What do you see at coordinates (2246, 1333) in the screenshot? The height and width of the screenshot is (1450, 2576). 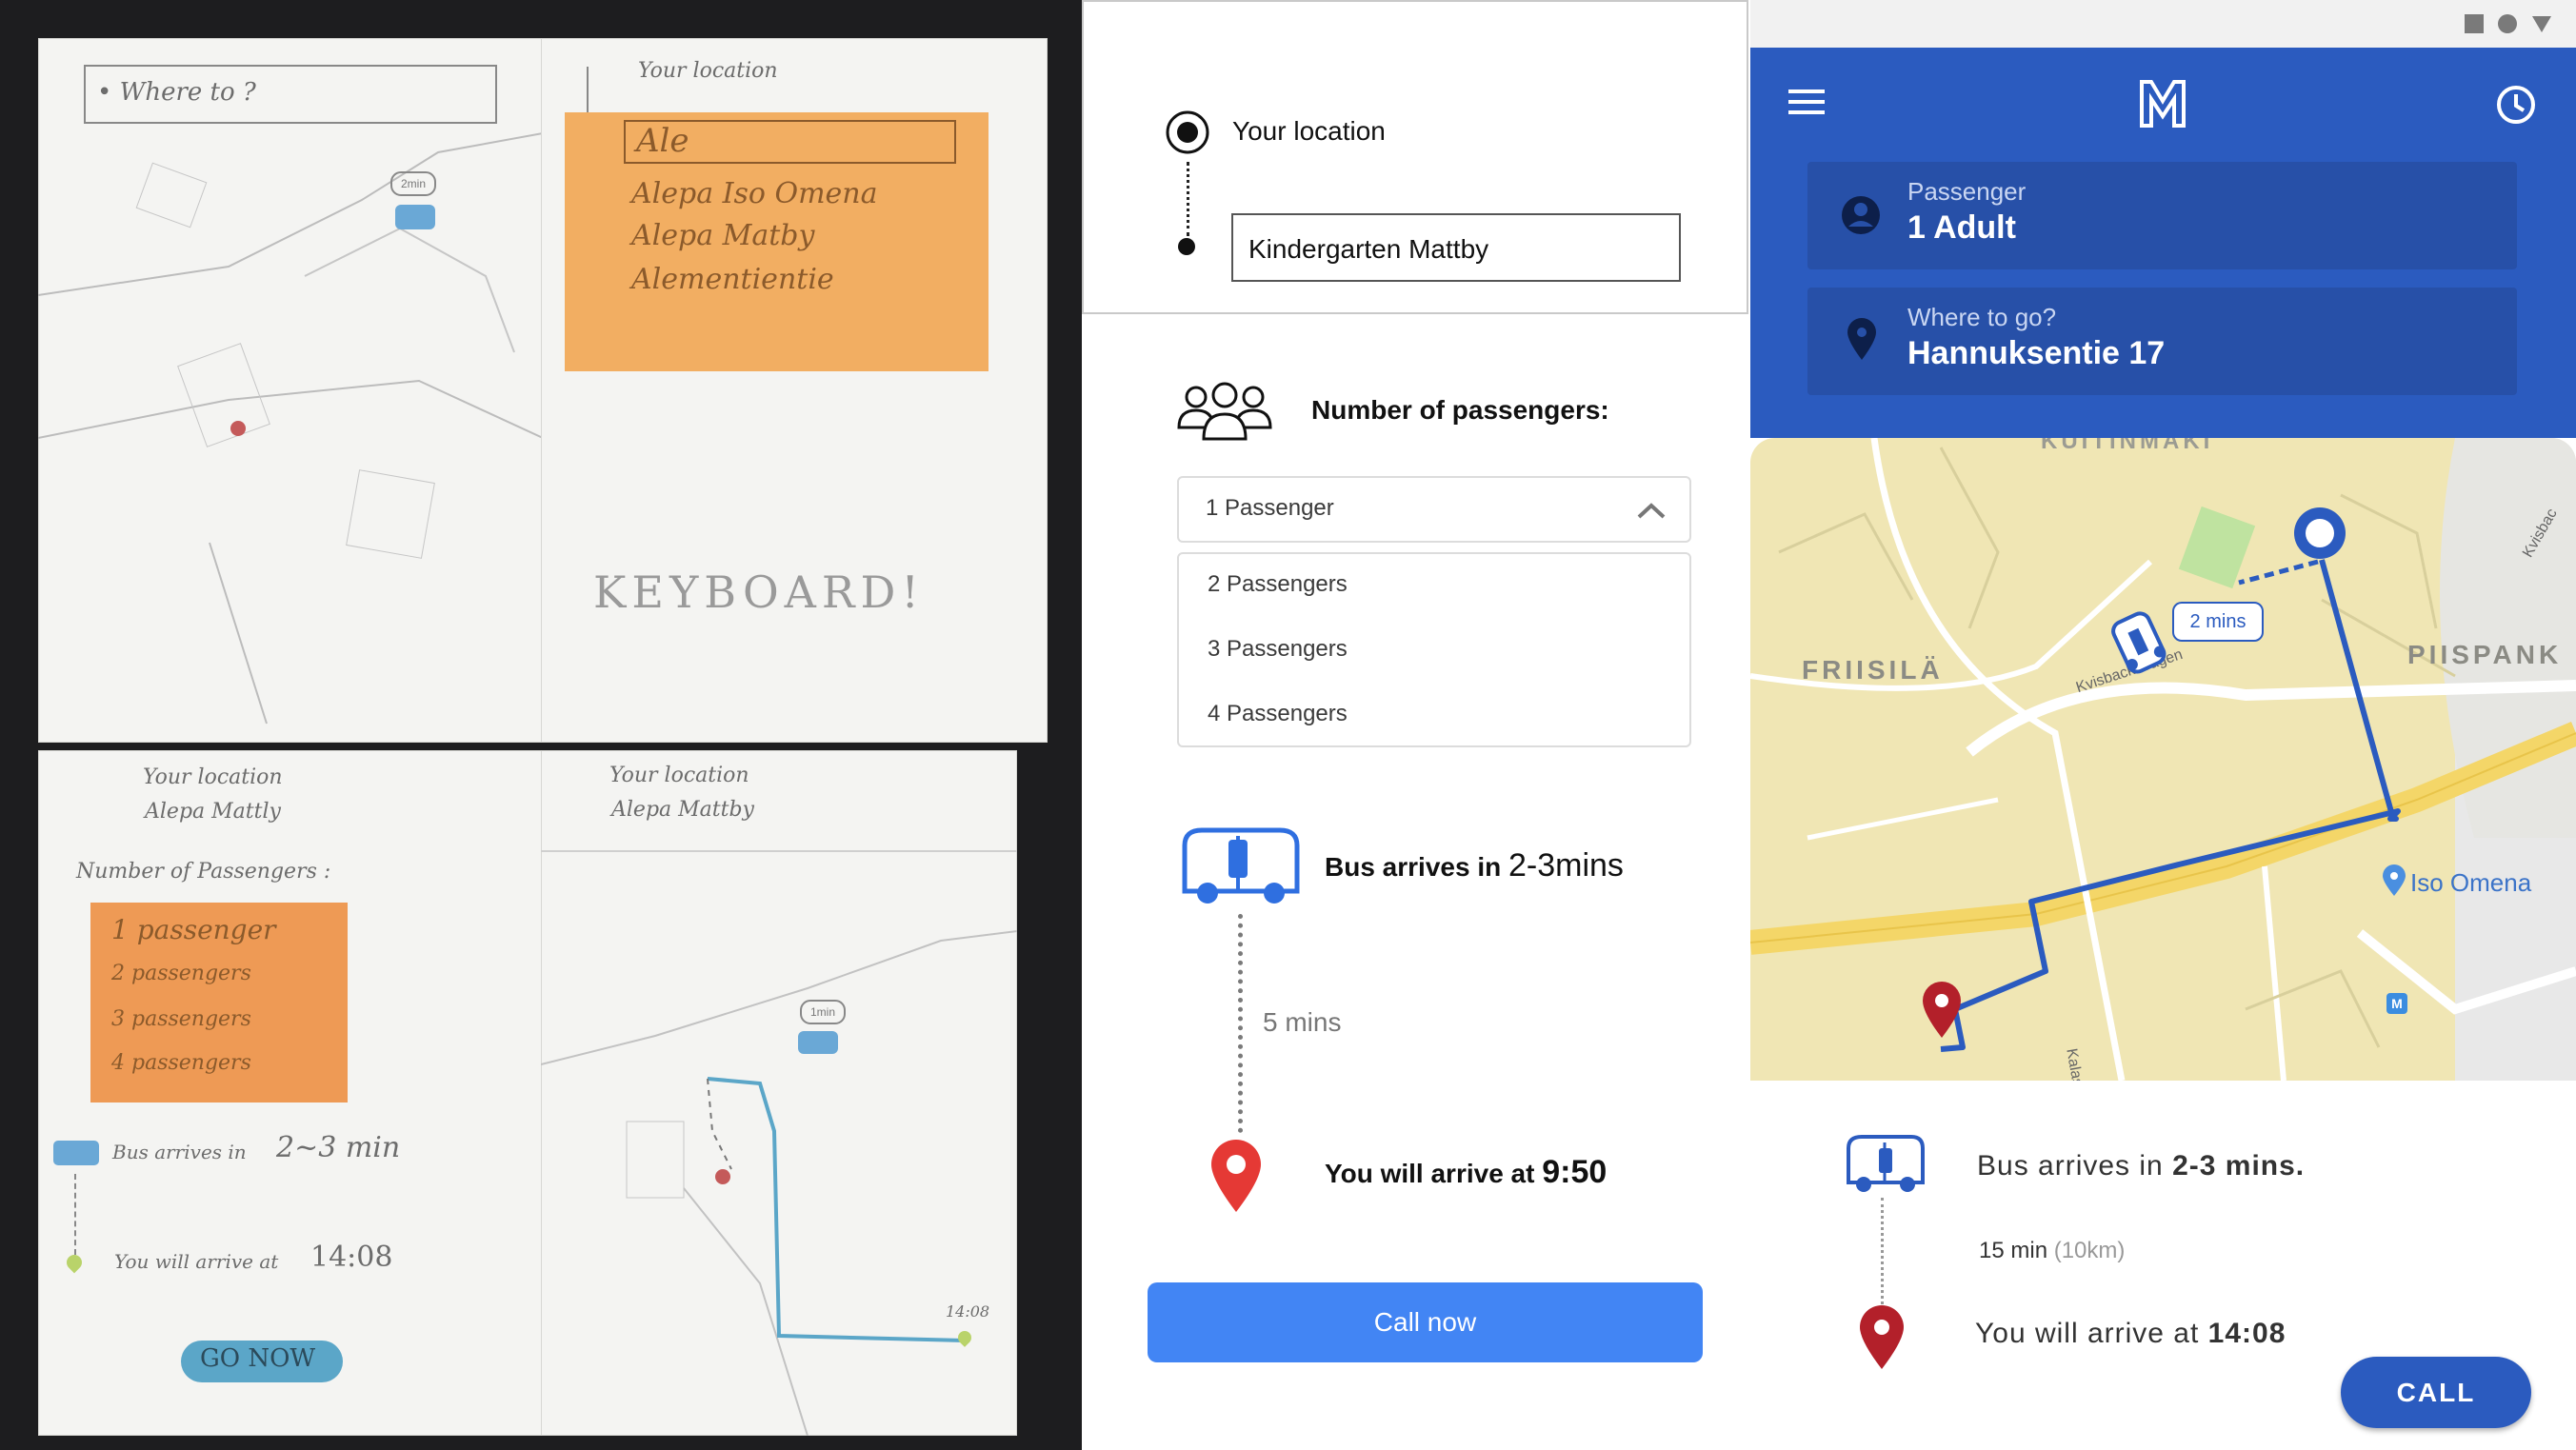 I see `app-arrival-time: 14:08` at bounding box center [2246, 1333].